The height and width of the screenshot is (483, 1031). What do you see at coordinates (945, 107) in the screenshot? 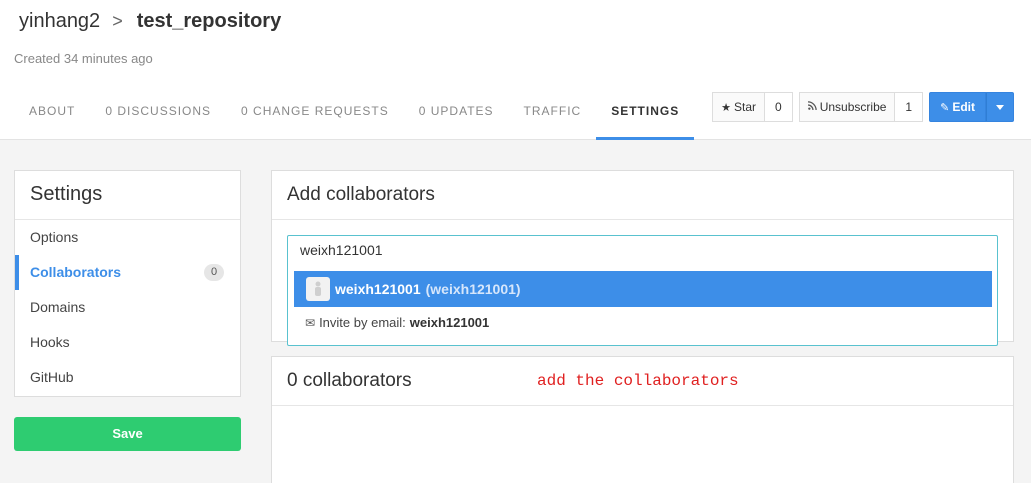
I see `pencil-icon: ✎` at bounding box center [945, 107].